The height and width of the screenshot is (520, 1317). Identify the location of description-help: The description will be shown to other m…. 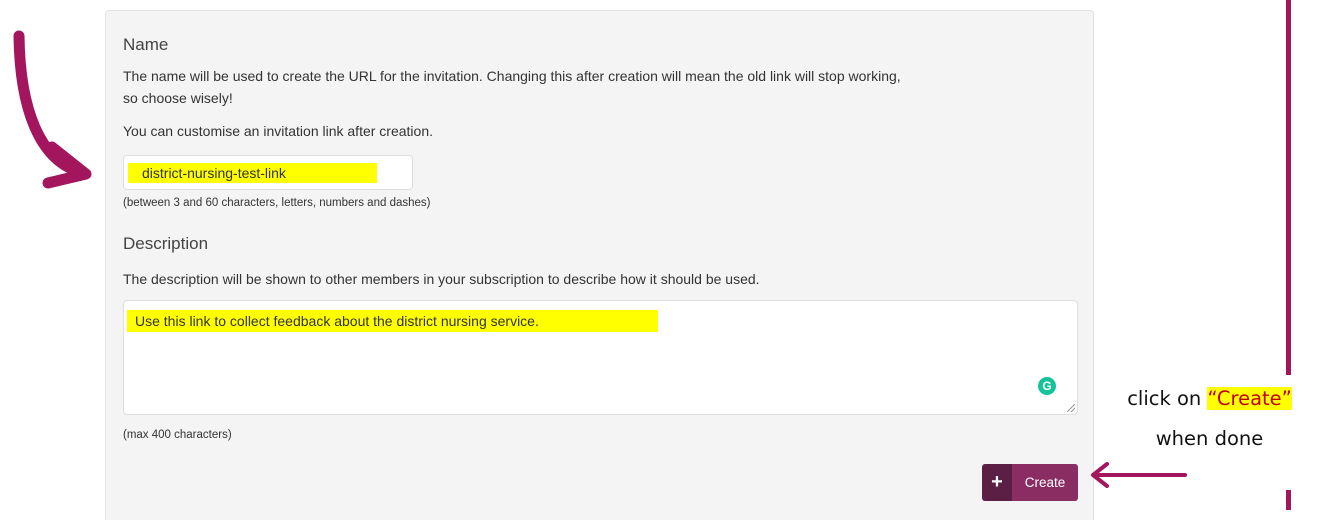
(441, 279).